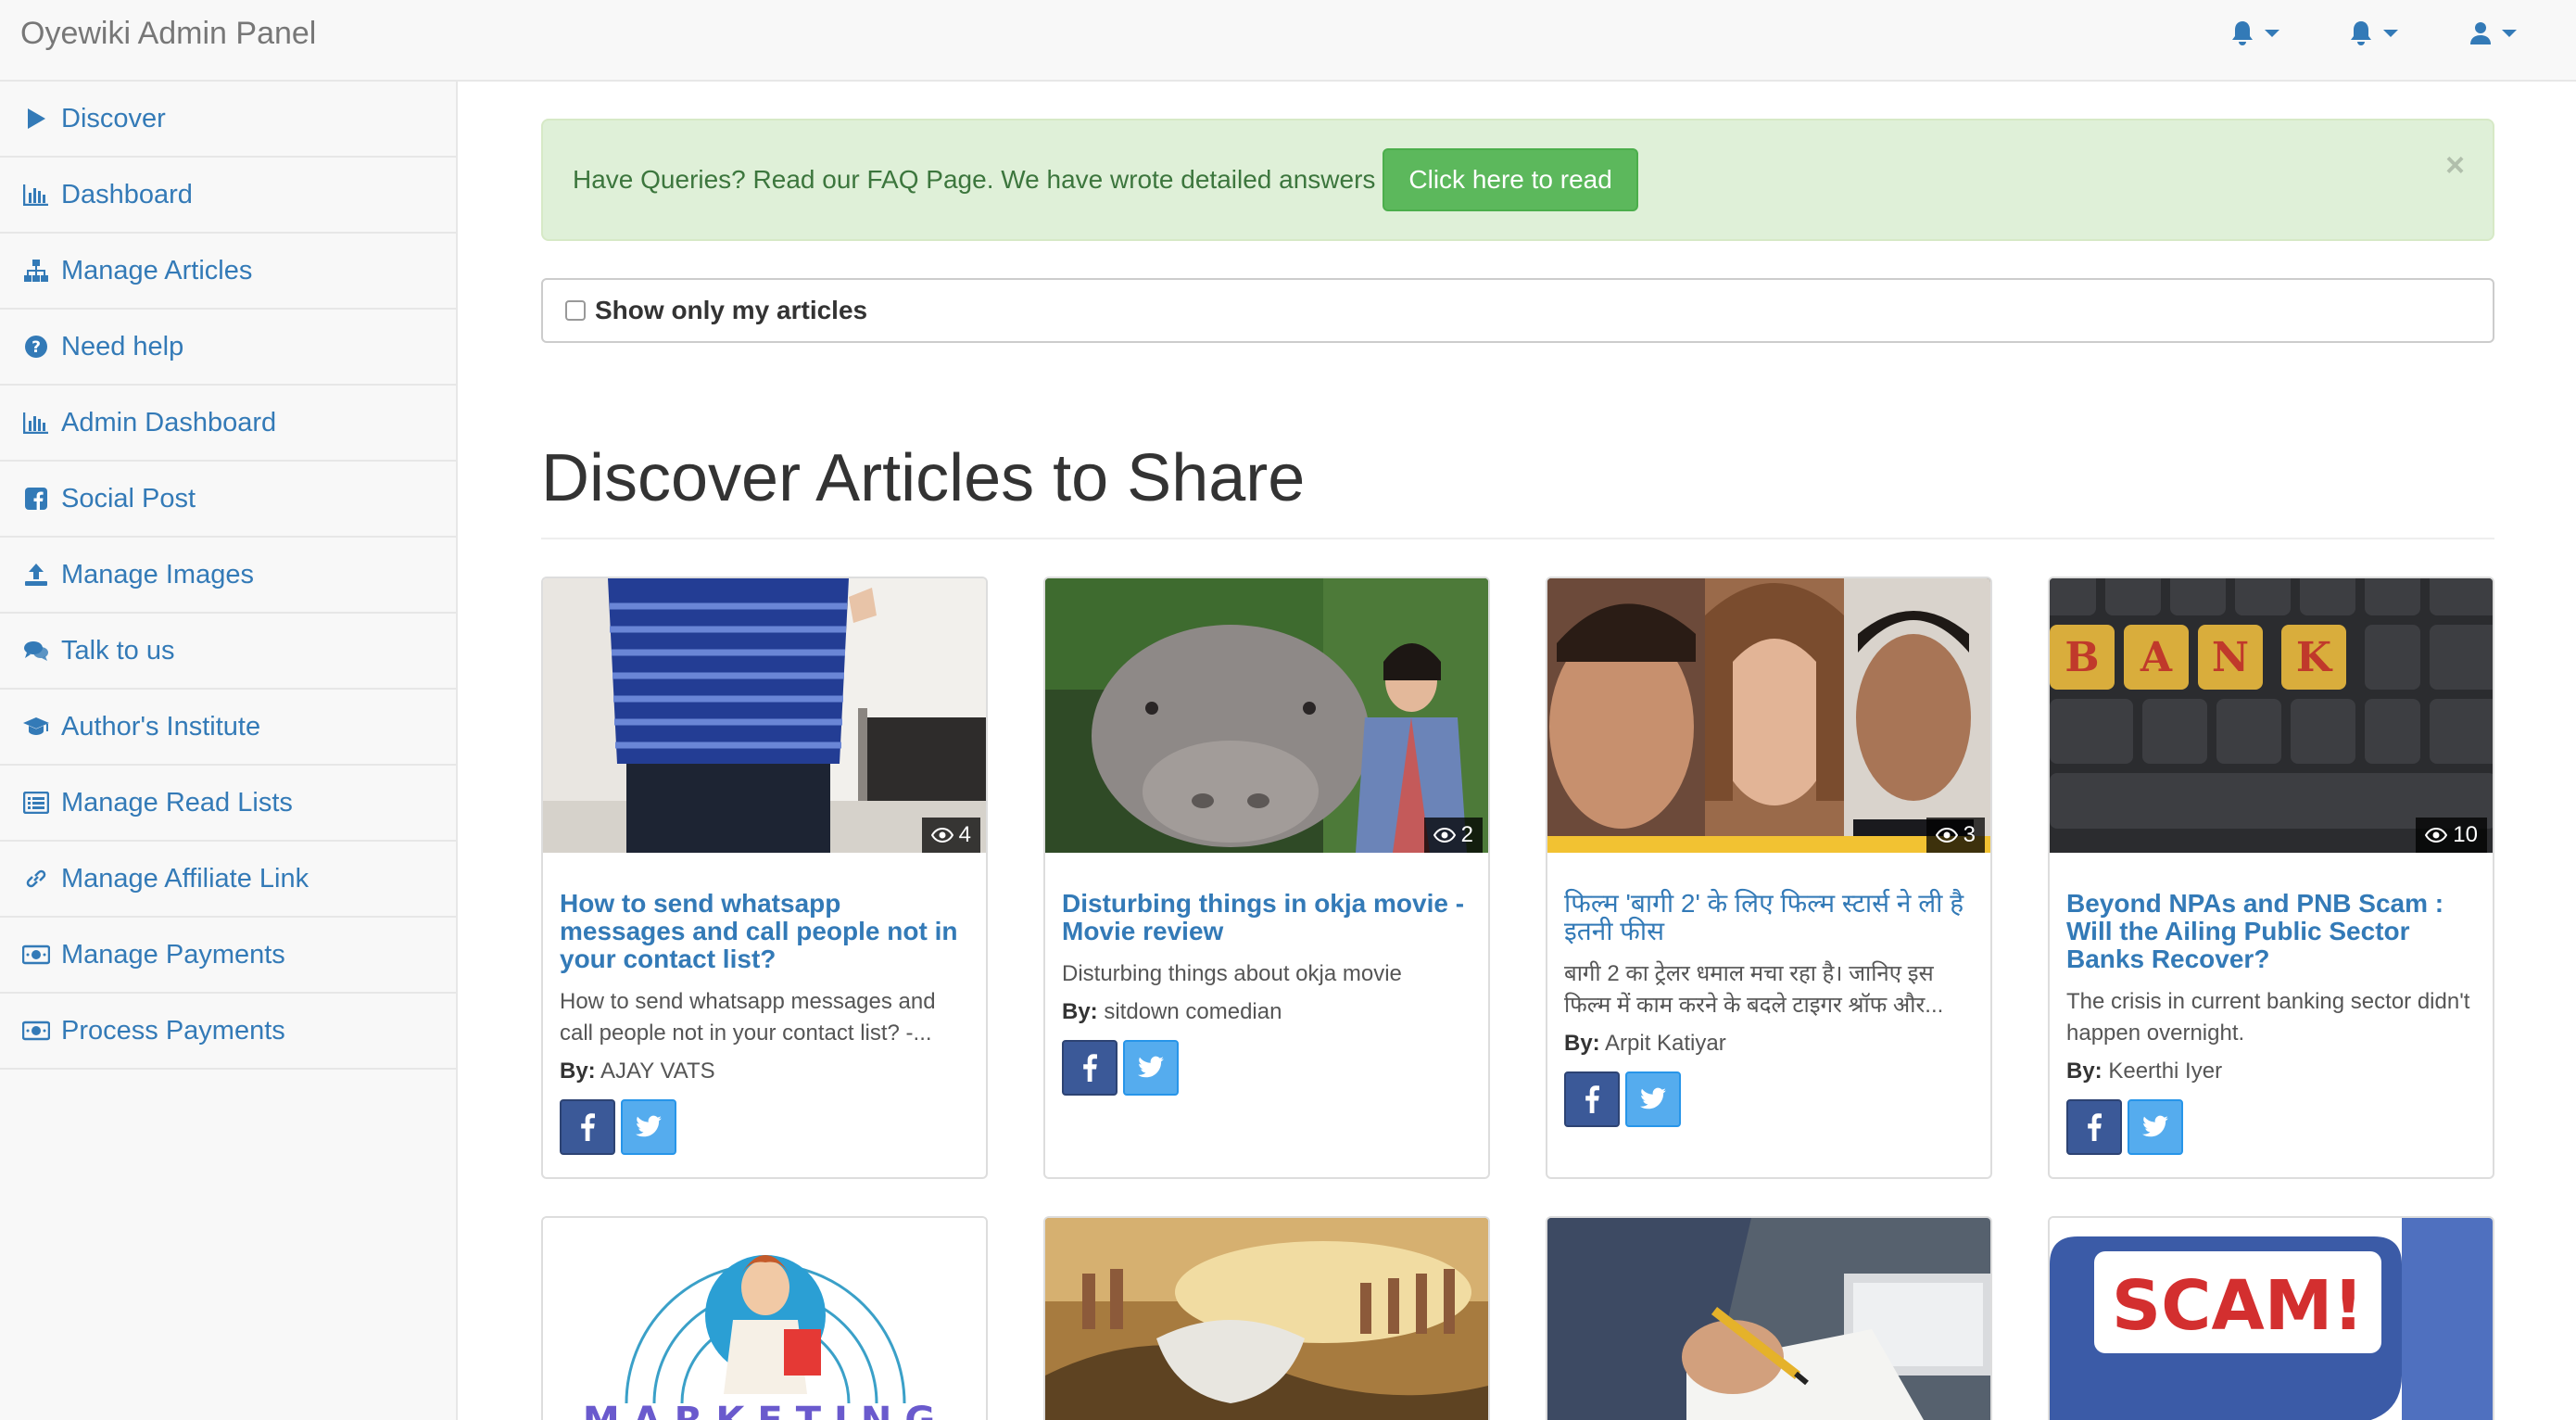 The height and width of the screenshot is (1420, 2576). Describe the element at coordinates (228, 652) in the screenshot. I see `sidebar-item-talk-to-us: Talk to us` at that location.